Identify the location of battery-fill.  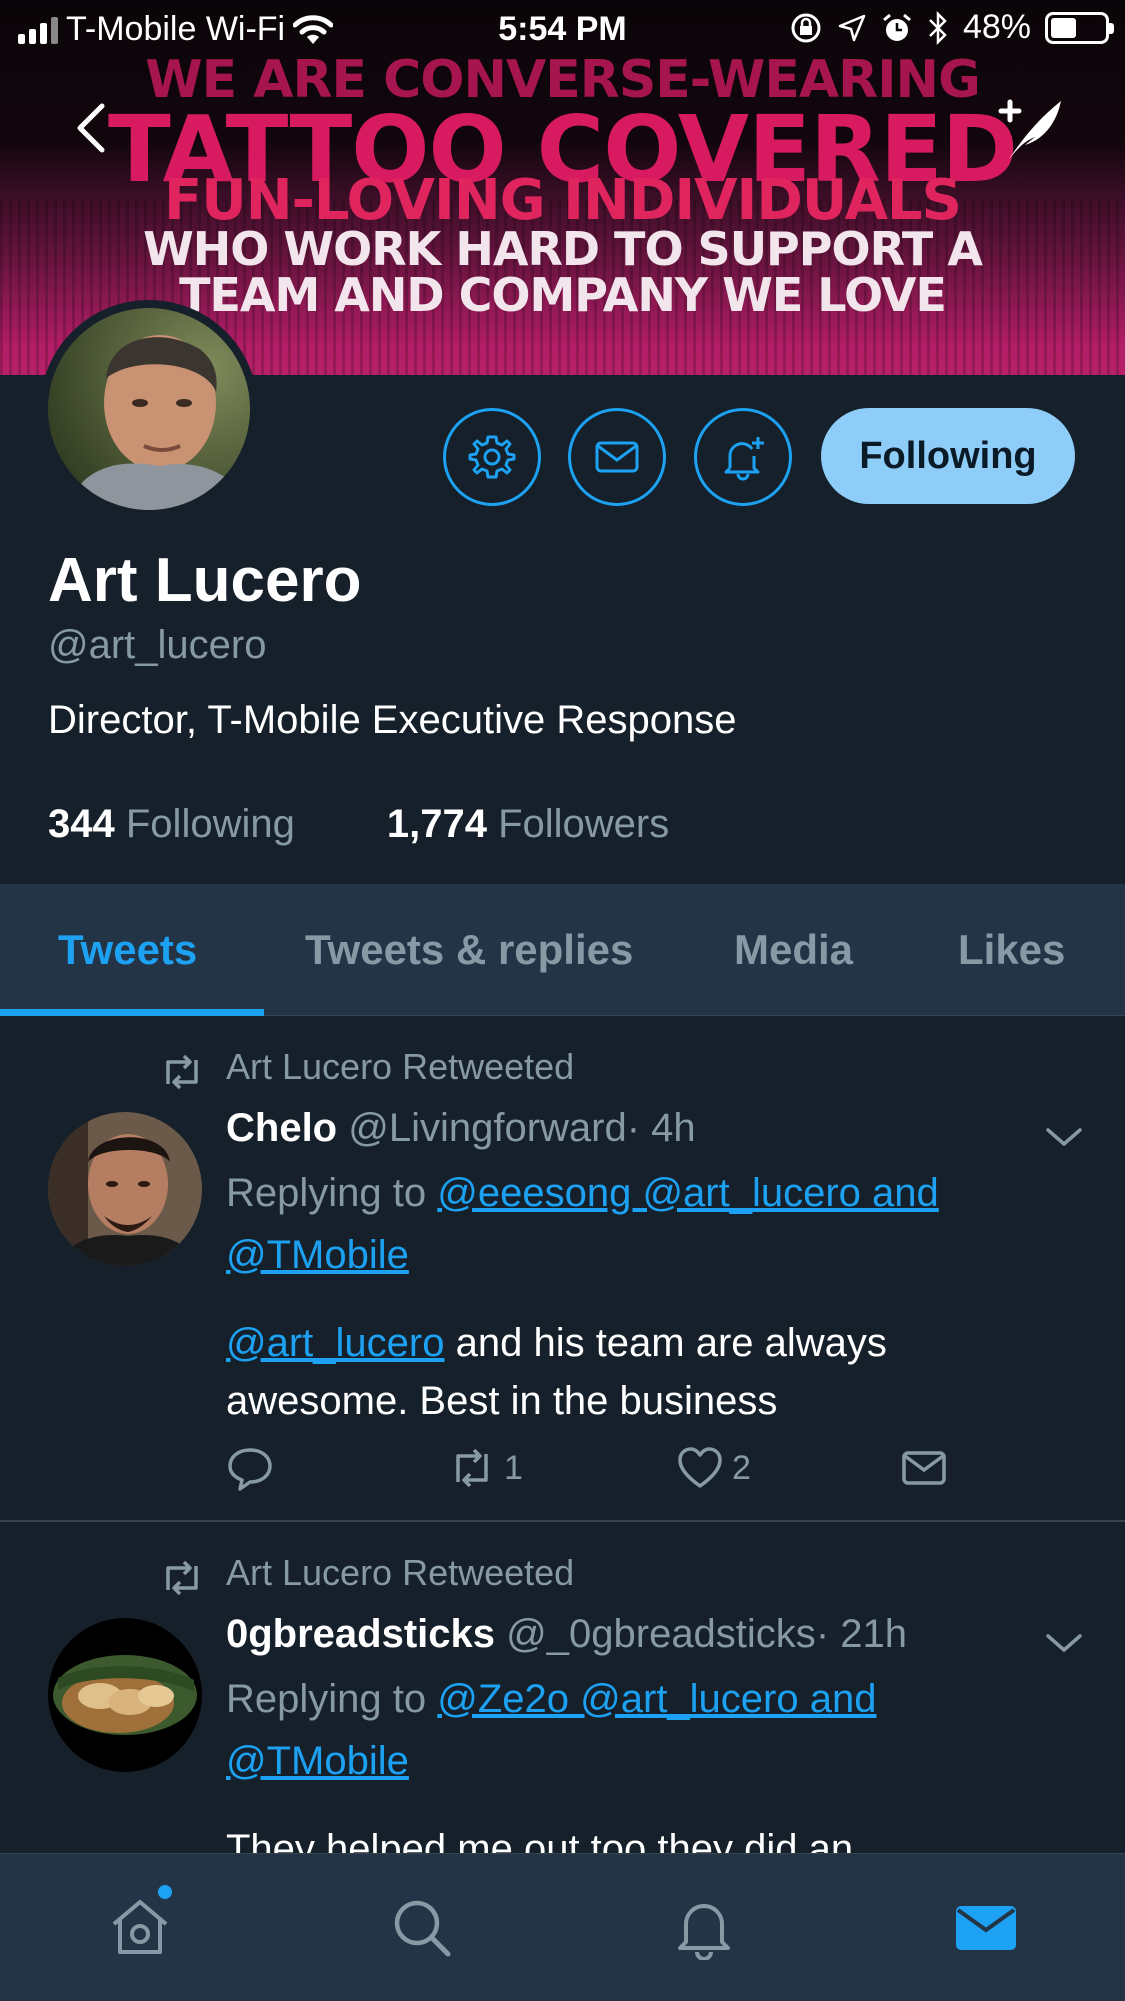
(1063, 27).